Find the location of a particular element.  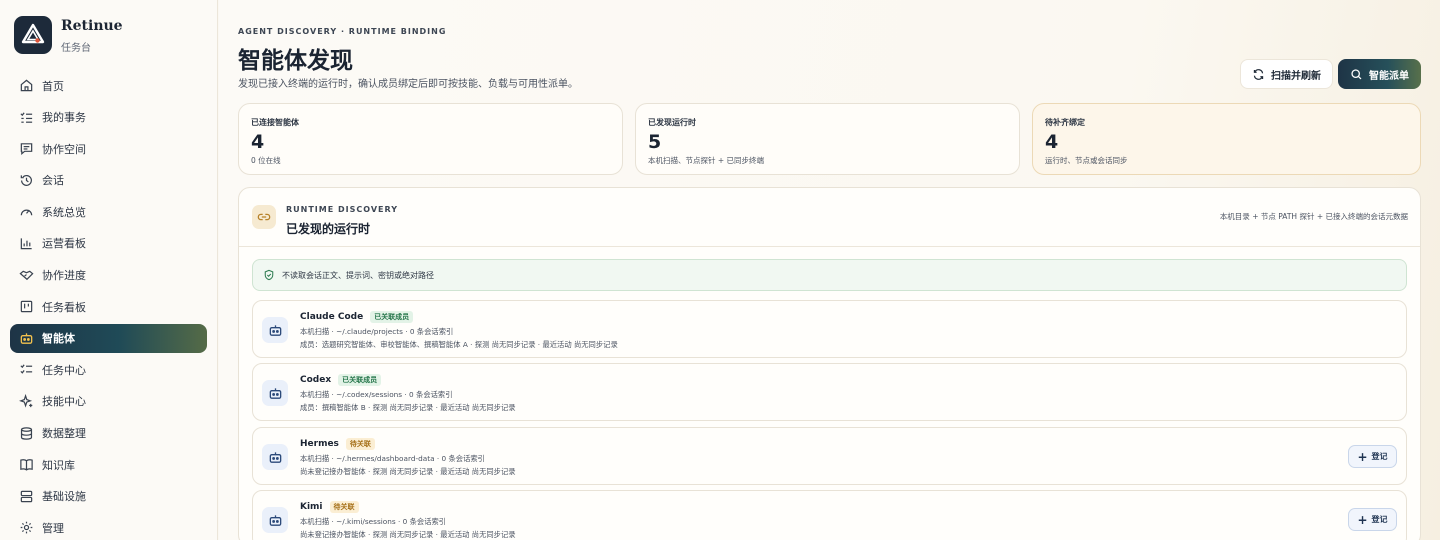

sidebar-item-data: 数据整理 is located at coordinates (108, 433).